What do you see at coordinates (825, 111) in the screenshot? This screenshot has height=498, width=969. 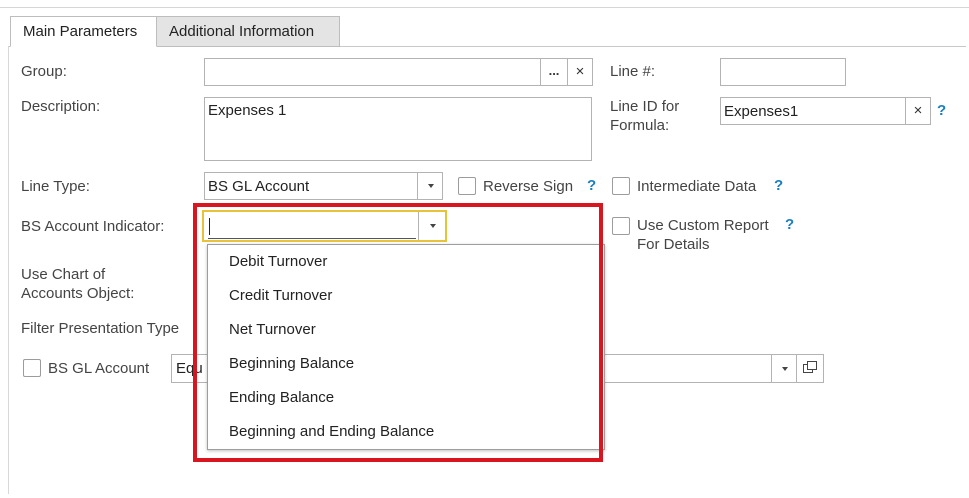 I see `line-id-input: Expenses1 ×` at bounding box center [825, 111].